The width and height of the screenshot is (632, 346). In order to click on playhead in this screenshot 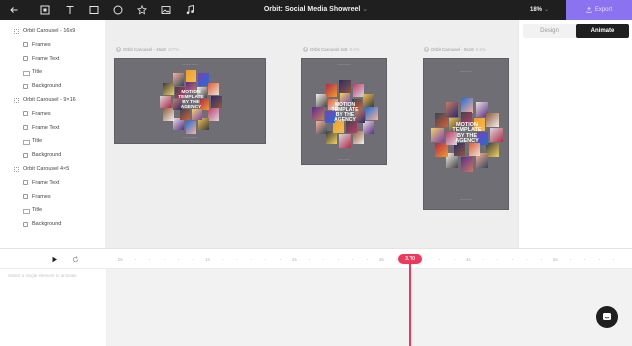, I will do `click(410, 302)`.